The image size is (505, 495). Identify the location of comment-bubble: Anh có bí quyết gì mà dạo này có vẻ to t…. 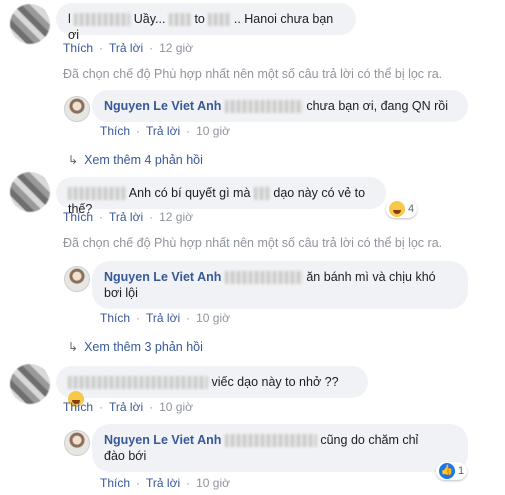
(221, 196).